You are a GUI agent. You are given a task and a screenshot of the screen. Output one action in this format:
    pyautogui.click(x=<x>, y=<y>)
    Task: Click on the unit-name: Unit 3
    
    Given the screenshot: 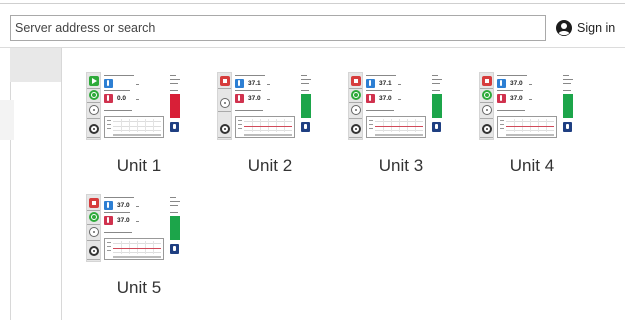 What is the action you would take?
    pyautogui.click(x=401, y=165)
    